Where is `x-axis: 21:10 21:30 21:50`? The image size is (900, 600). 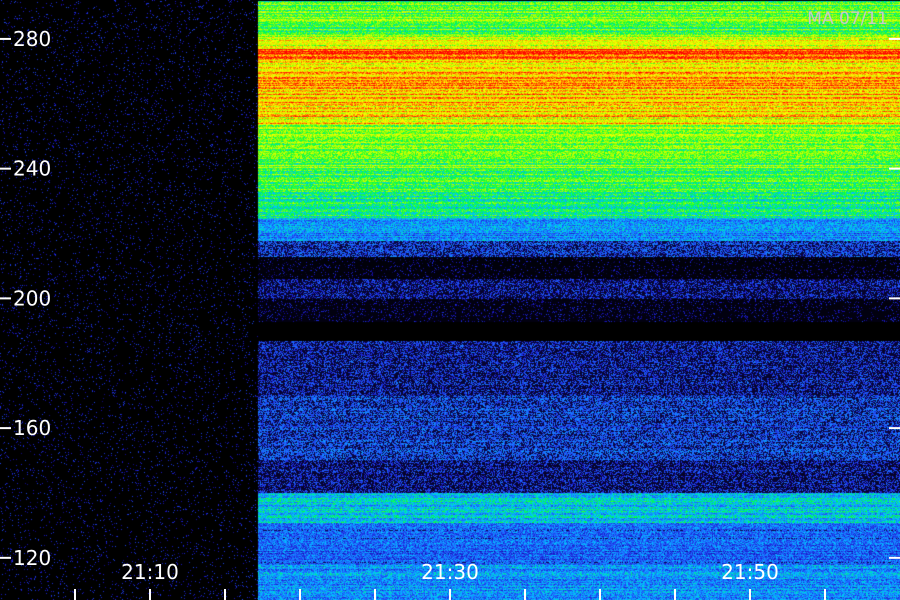 x-axis: 21:10 21:30 21:50 is located at coordinates (450, 580).